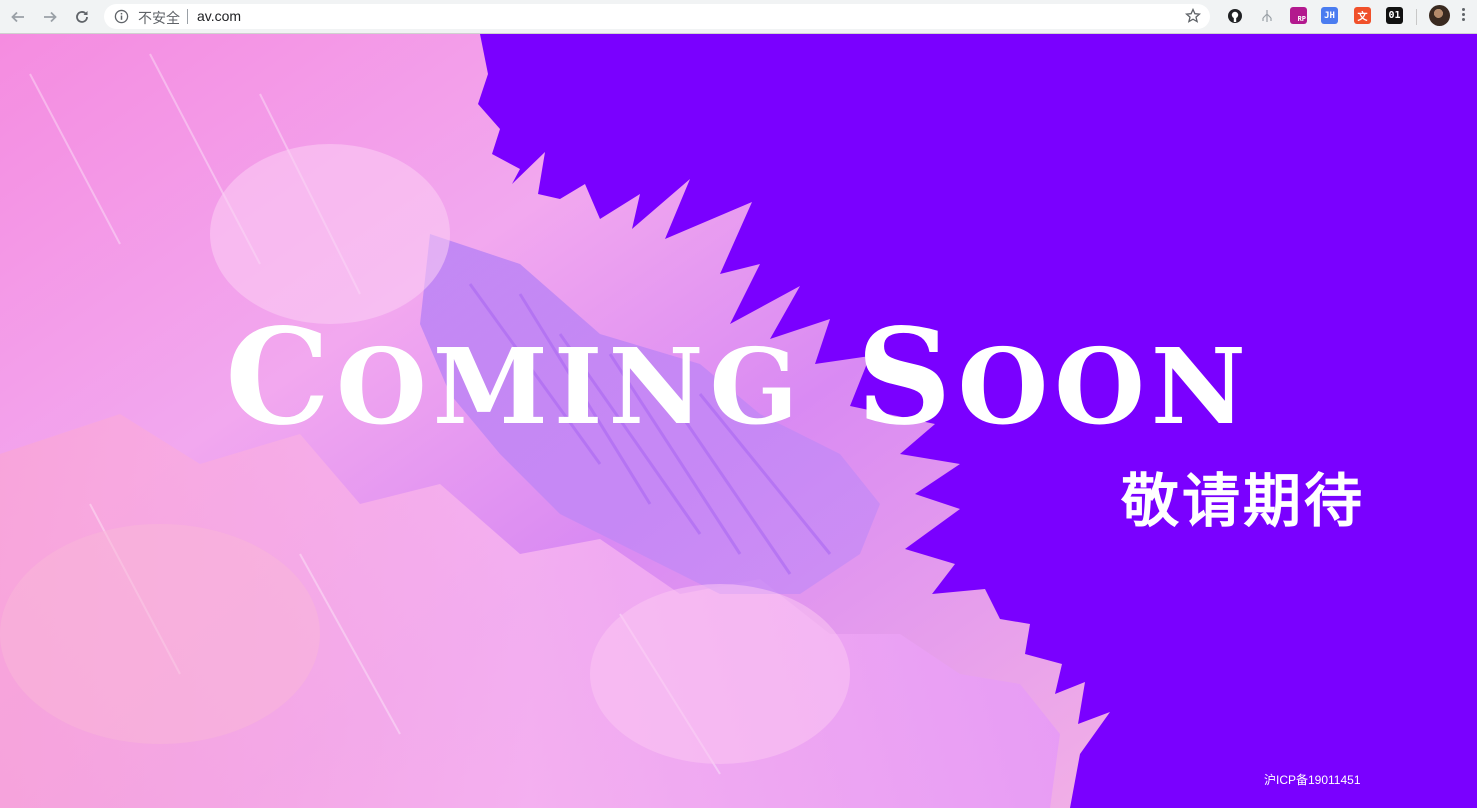 This screenshot has width=1477, height=808. Describe the element at coordinates (159, 18) in the screenshot. I see `security-status-label: 不安全` at that location.